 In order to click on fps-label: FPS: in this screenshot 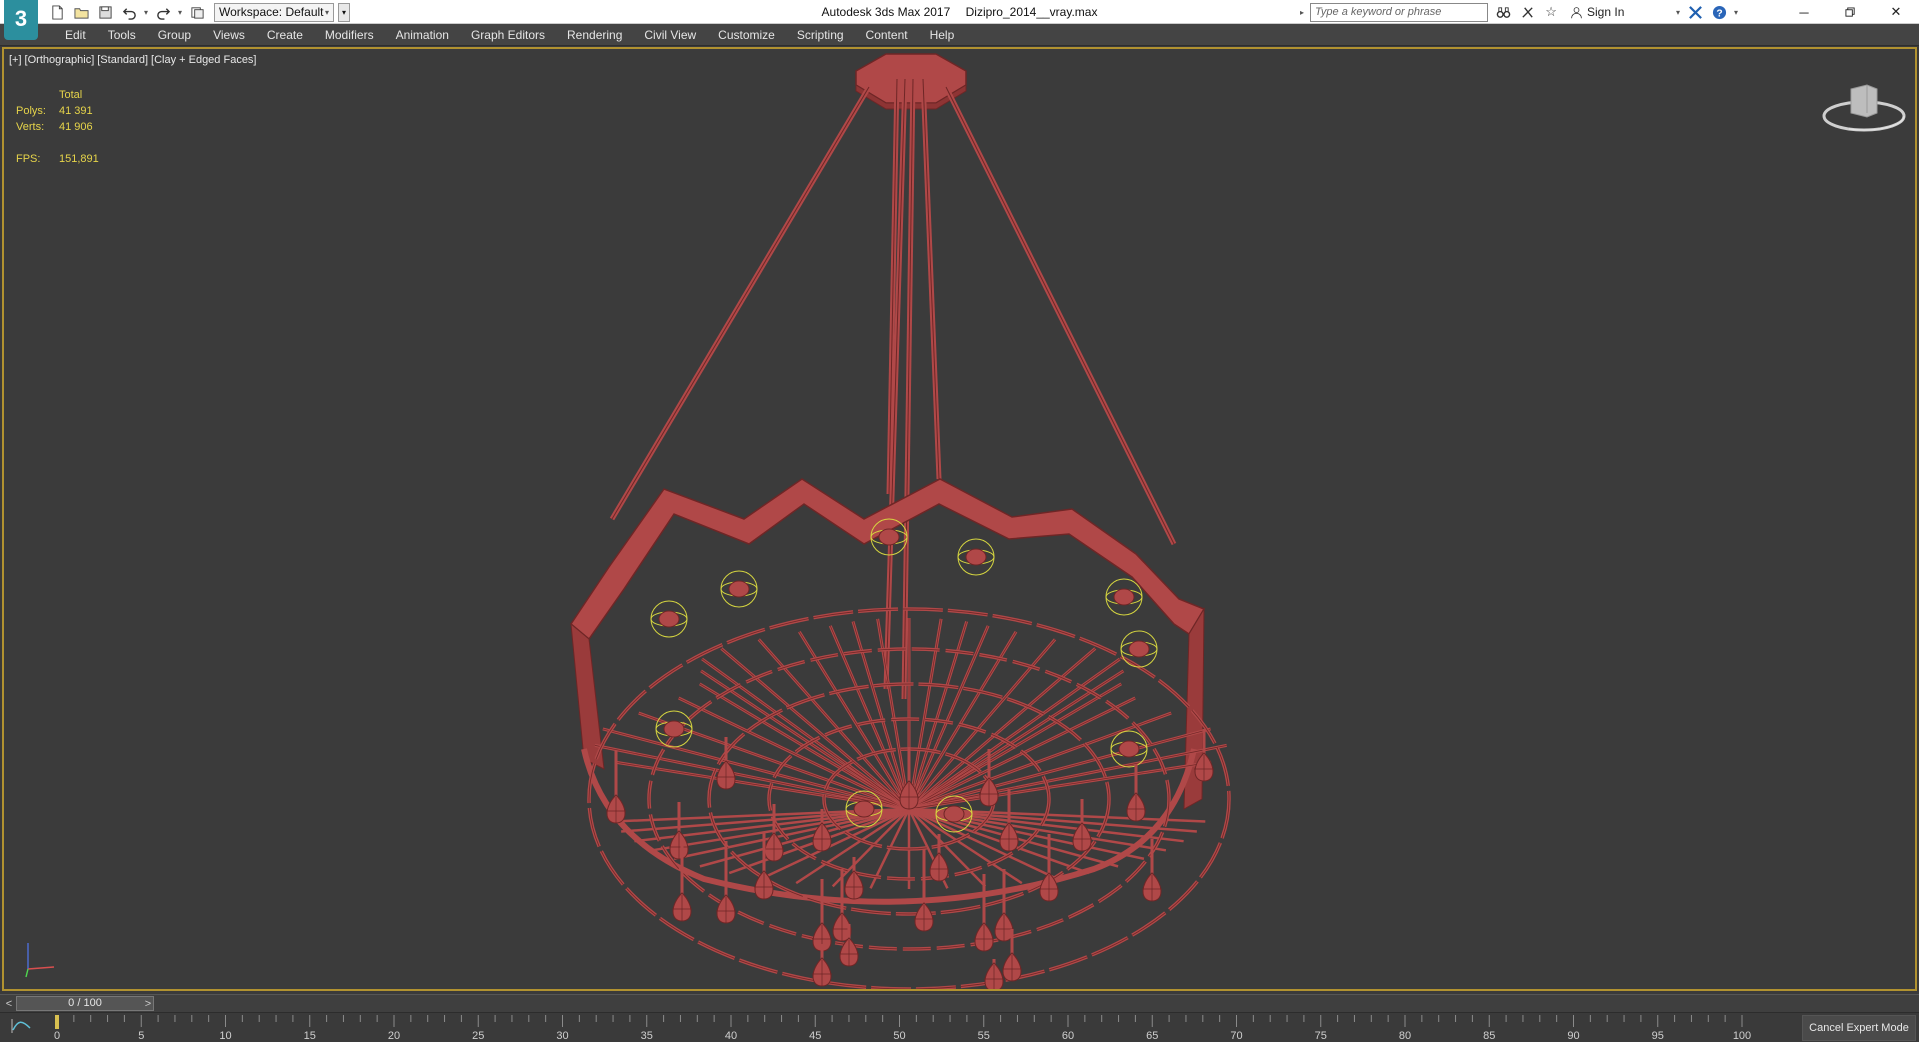, I will do `click(28, 159)`.